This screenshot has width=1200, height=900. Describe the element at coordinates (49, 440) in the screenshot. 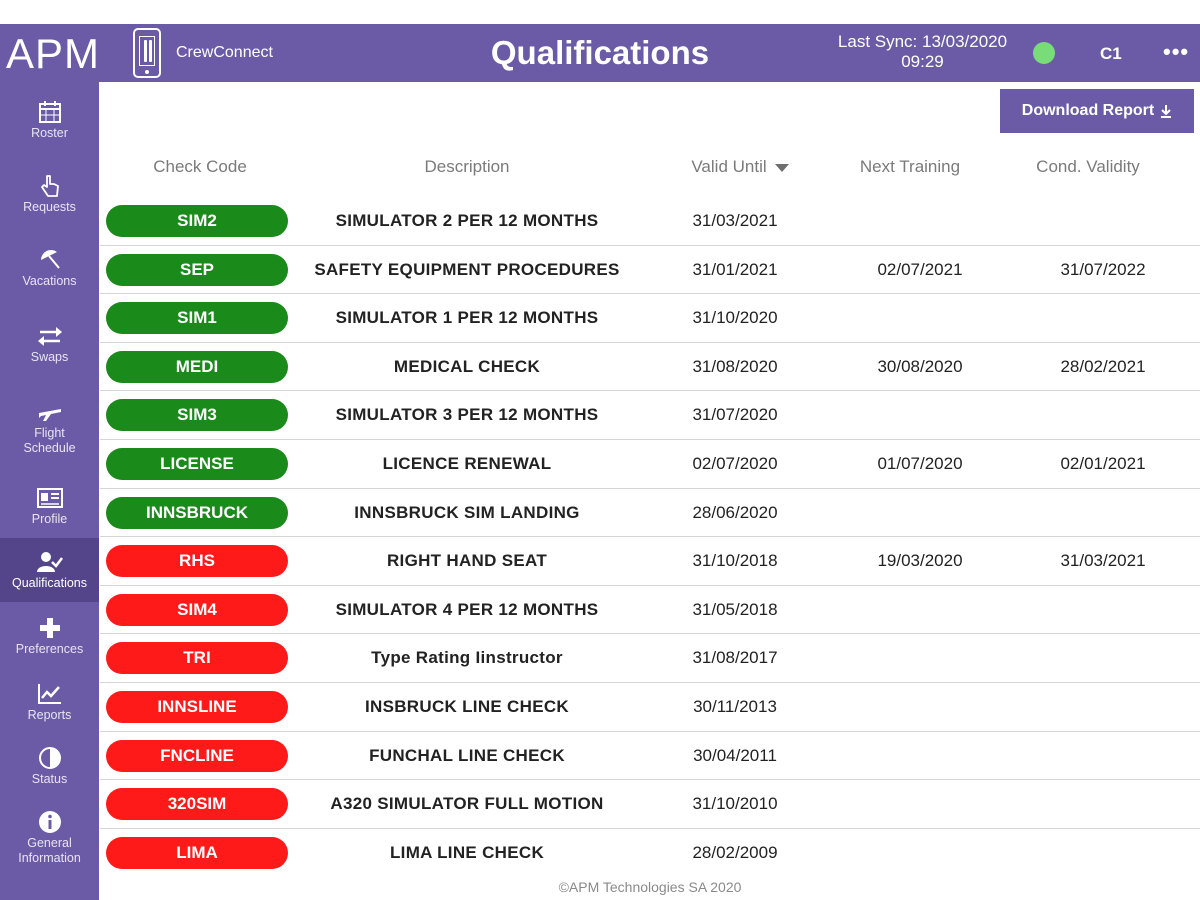

I see `sidebar-item-label: Flight Schedule` at that location.